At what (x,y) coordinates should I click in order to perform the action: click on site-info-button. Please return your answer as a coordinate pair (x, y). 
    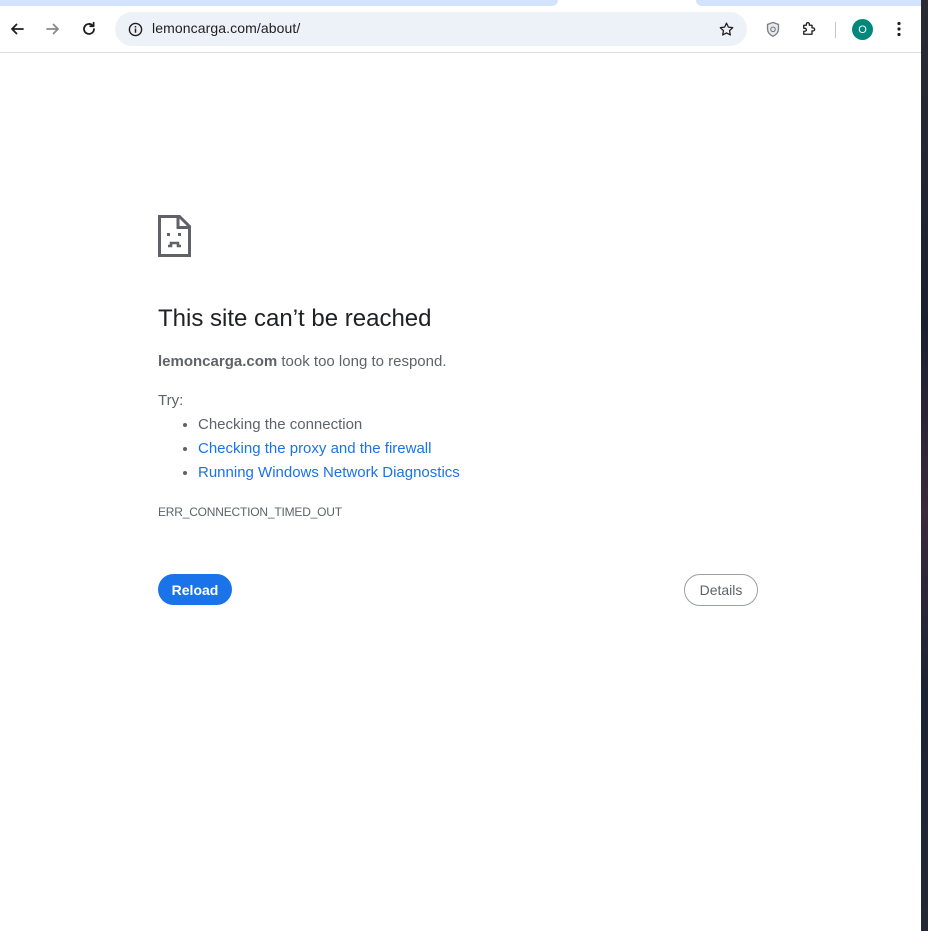
    Looking at the image, I should click on (135, 29).